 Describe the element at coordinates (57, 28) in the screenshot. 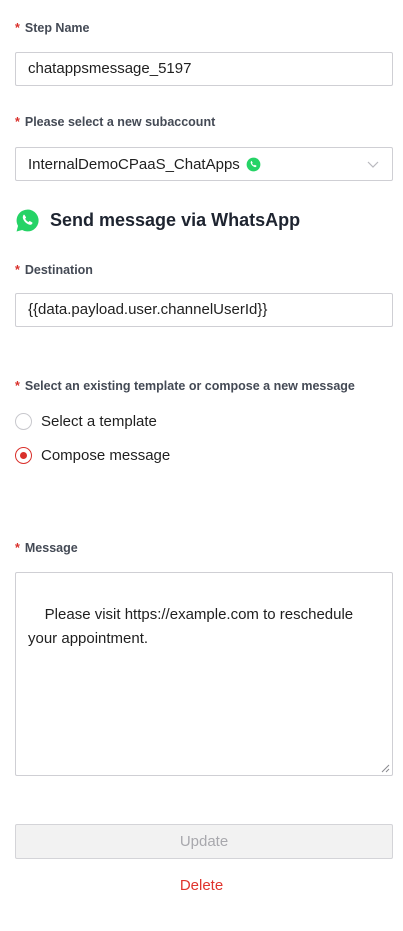

I see `step-name-label-text: Step Name` at that location.